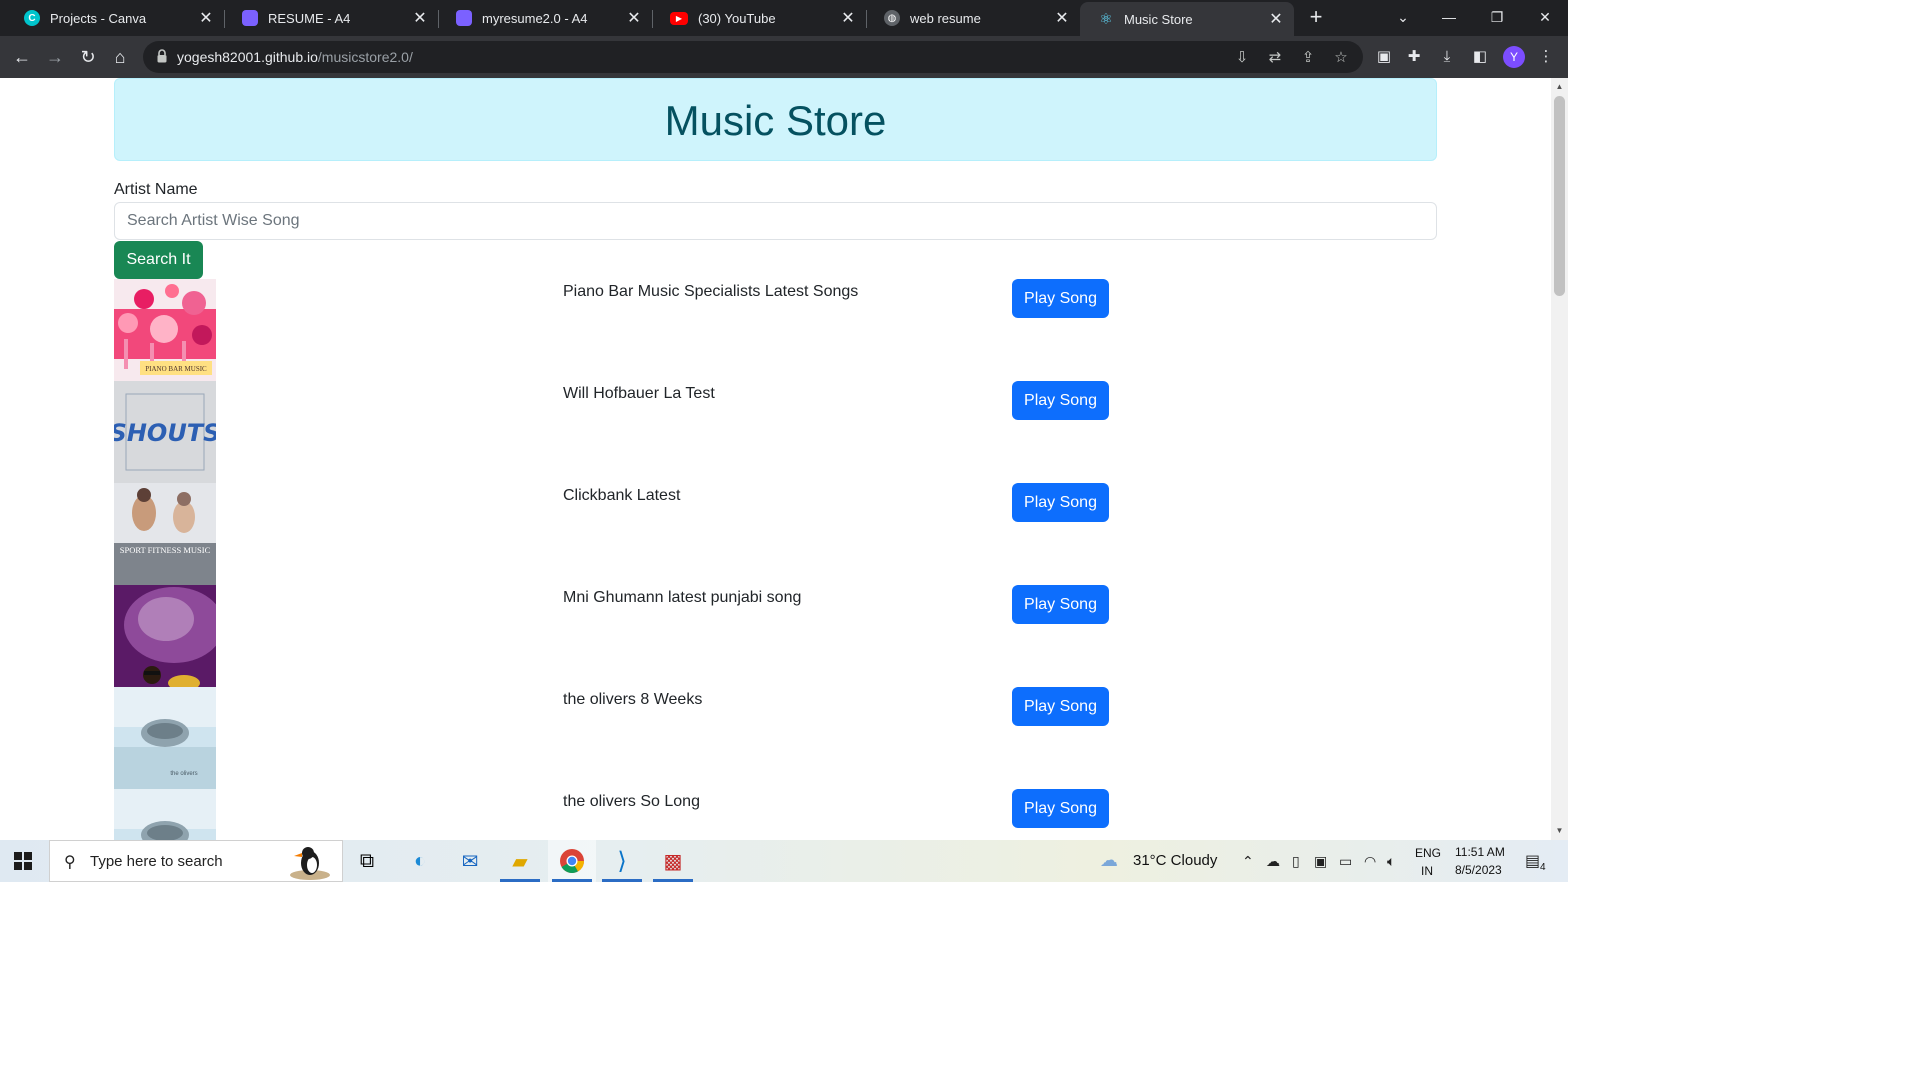 Image resolution: width=1920 pixels, height=1080 pixels. Describe the element at coordinates (1480, 57) in the screenshot. I see `side-panel-icon: ◧` at that location.